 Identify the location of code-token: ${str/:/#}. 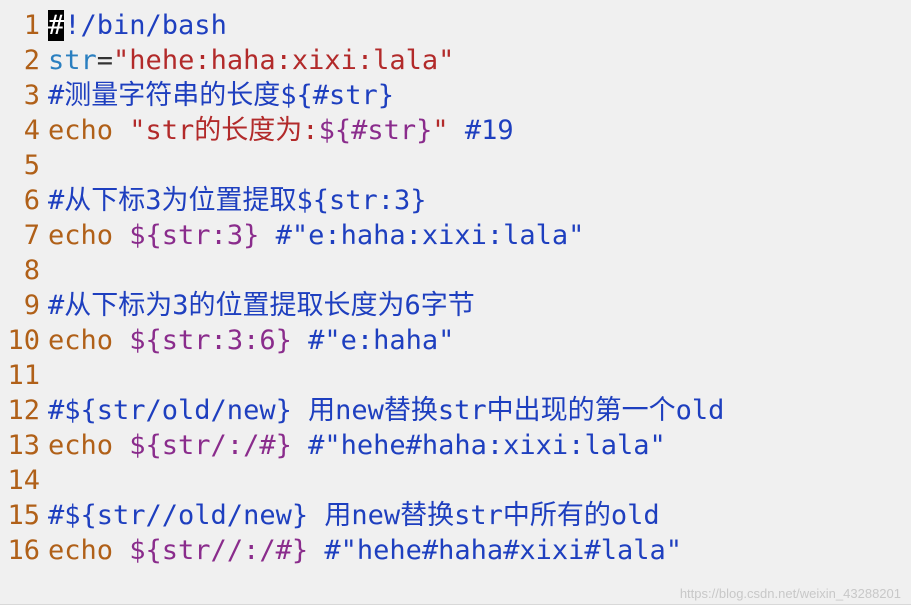
(210, 445).